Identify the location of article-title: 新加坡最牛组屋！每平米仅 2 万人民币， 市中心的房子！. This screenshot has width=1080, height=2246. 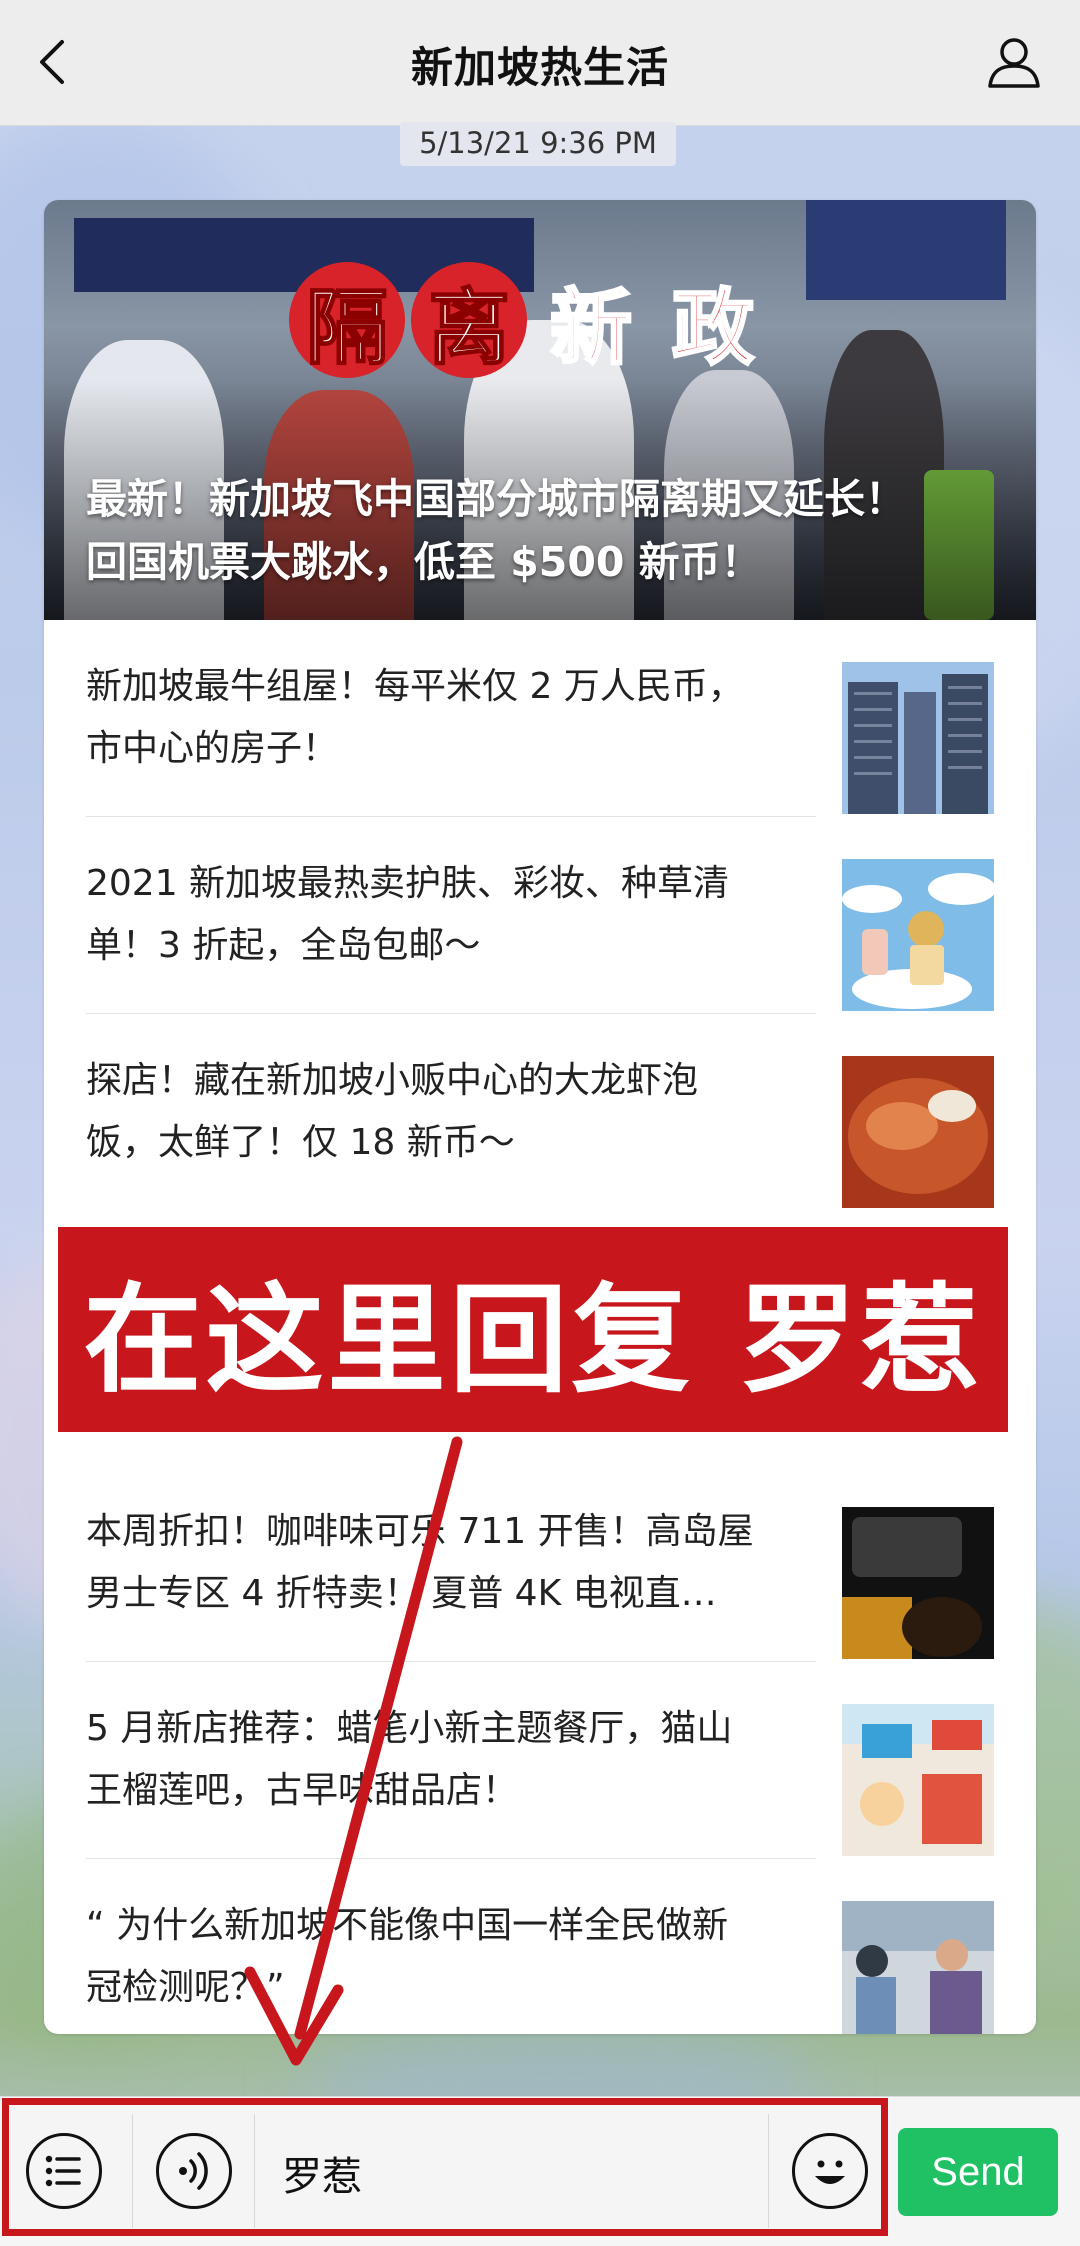
(415, 717).